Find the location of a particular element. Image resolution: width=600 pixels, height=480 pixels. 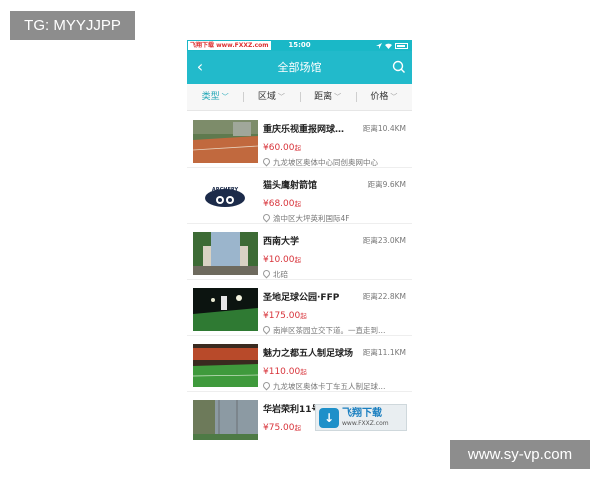

filter-bar: 类型 ﹀ 区域 ﹀ 距离 ﹀ 价格 ﹀ is located at coordinates (299, 97).